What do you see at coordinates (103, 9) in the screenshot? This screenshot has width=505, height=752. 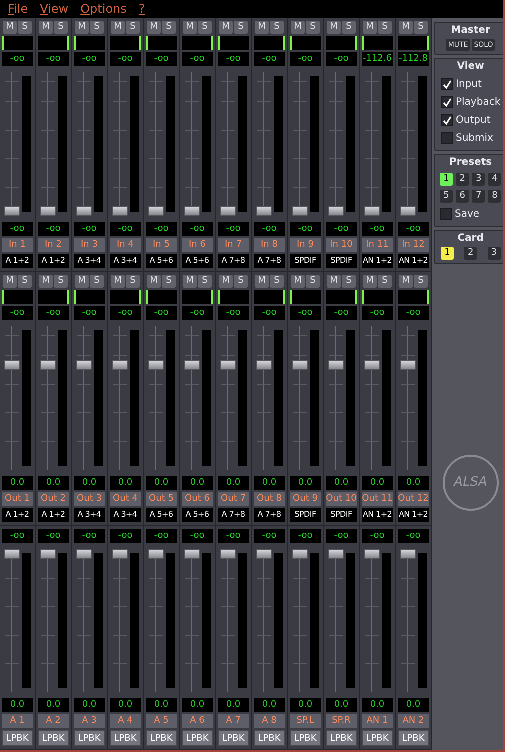 I see `menu-item: Options` at bounding box center [103, 9].